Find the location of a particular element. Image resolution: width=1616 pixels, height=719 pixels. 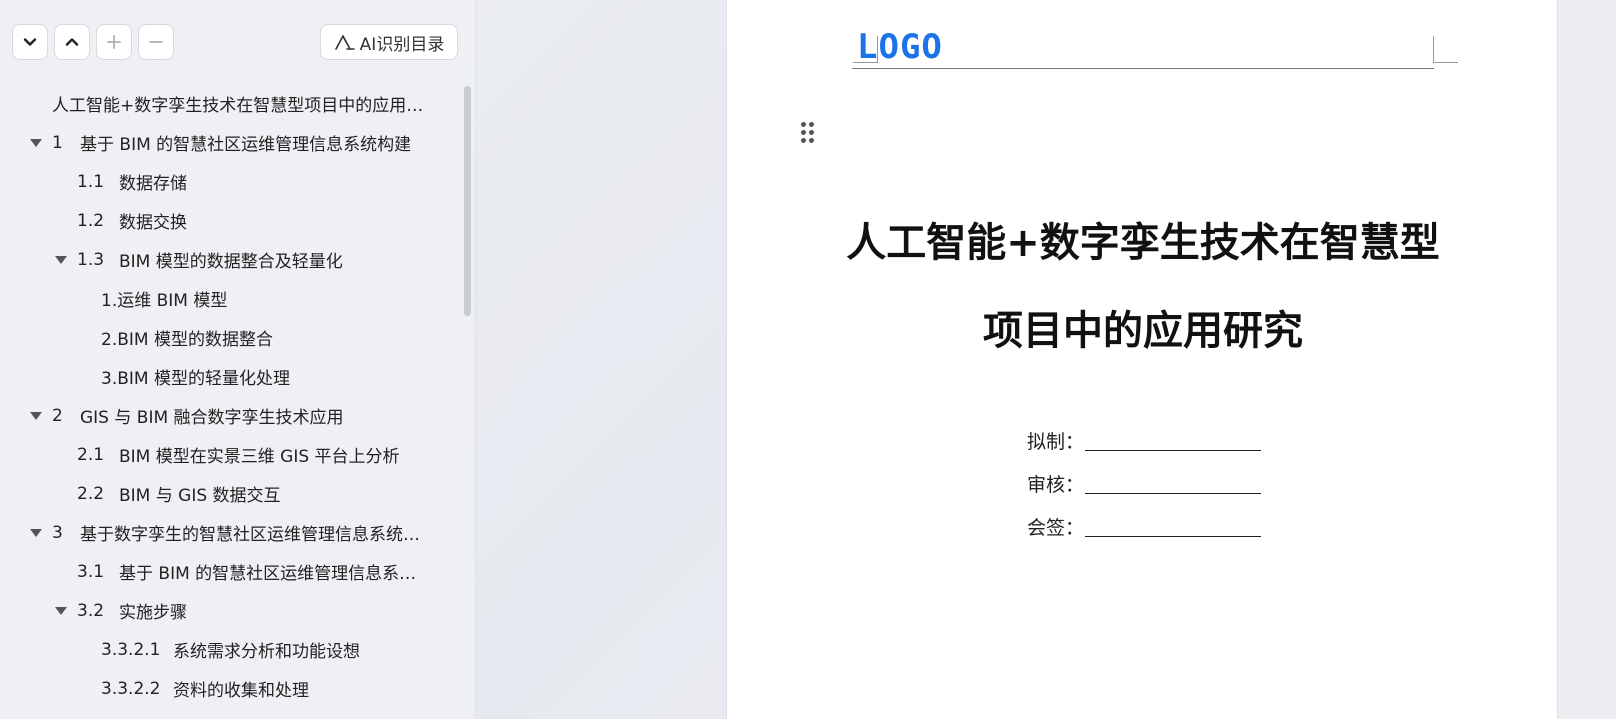

sign-field-countersigned: 会签： is located at coordinates (1144, 526).